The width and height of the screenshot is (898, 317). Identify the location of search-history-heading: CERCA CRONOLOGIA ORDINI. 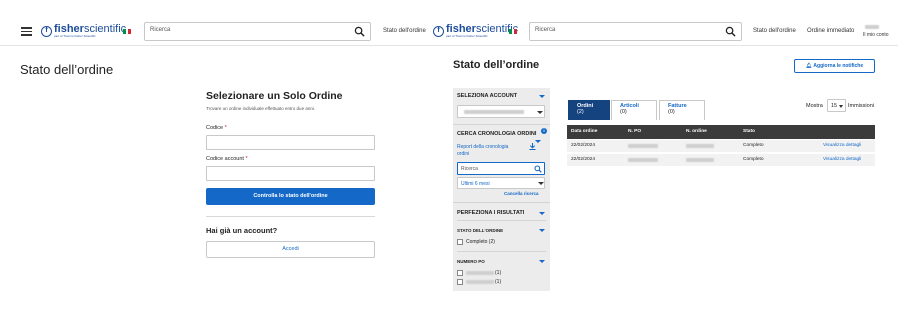
(496, 134).